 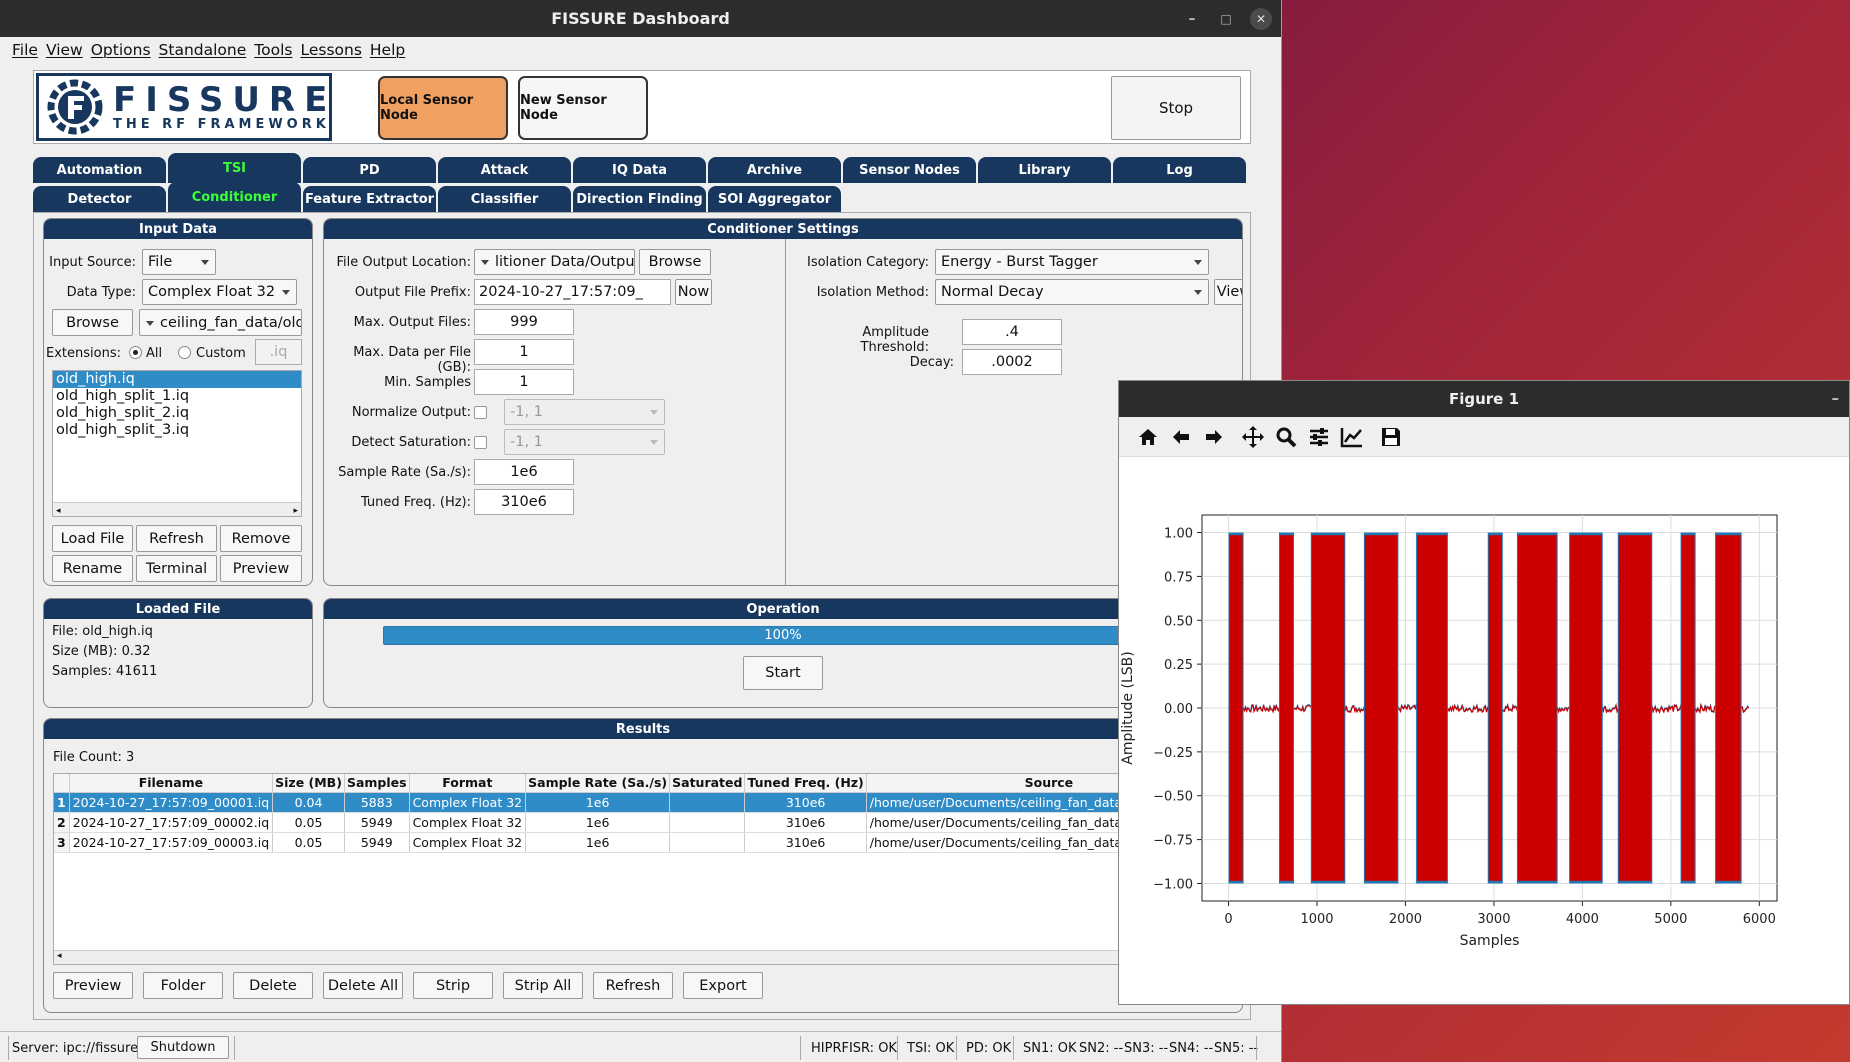 What do you see at coordinates (468, 783) in the screenshot?
I see `col-format: Format` at bounding box center [468, 783].